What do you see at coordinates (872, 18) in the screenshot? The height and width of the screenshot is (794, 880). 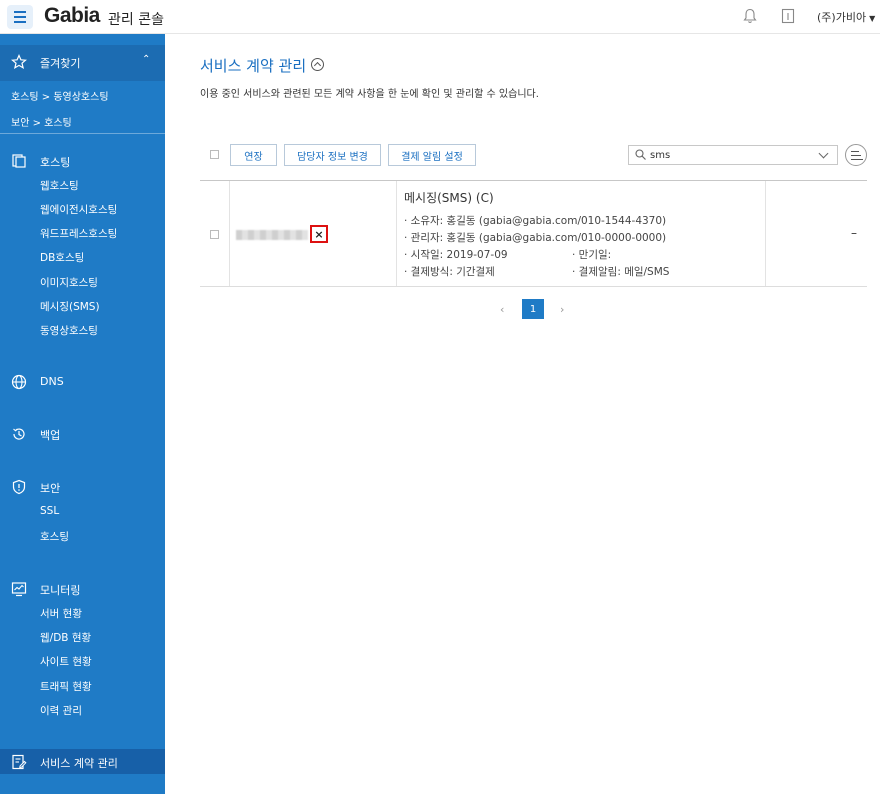 I see `chevron-down-icon: ▼` at bounding box center [872, 18].